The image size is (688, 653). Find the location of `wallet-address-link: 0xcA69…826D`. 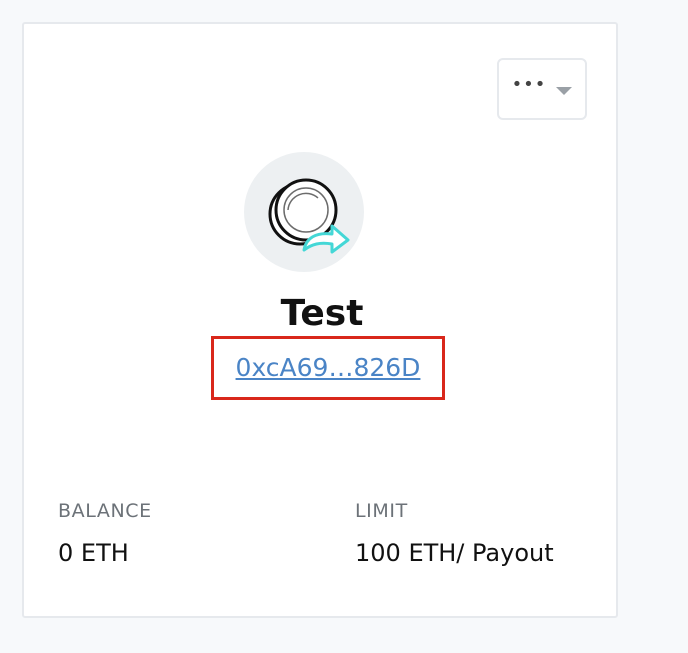

wallet-address-link: 0xcA69…826D is located at coordinates (328, 368).